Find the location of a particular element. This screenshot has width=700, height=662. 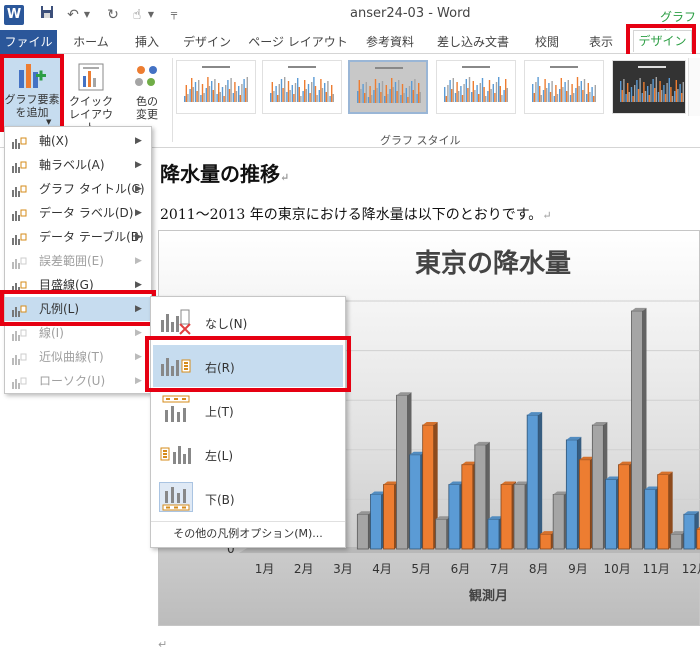

customize-qat-icon: ╤ is located at coordinates (174, 15).